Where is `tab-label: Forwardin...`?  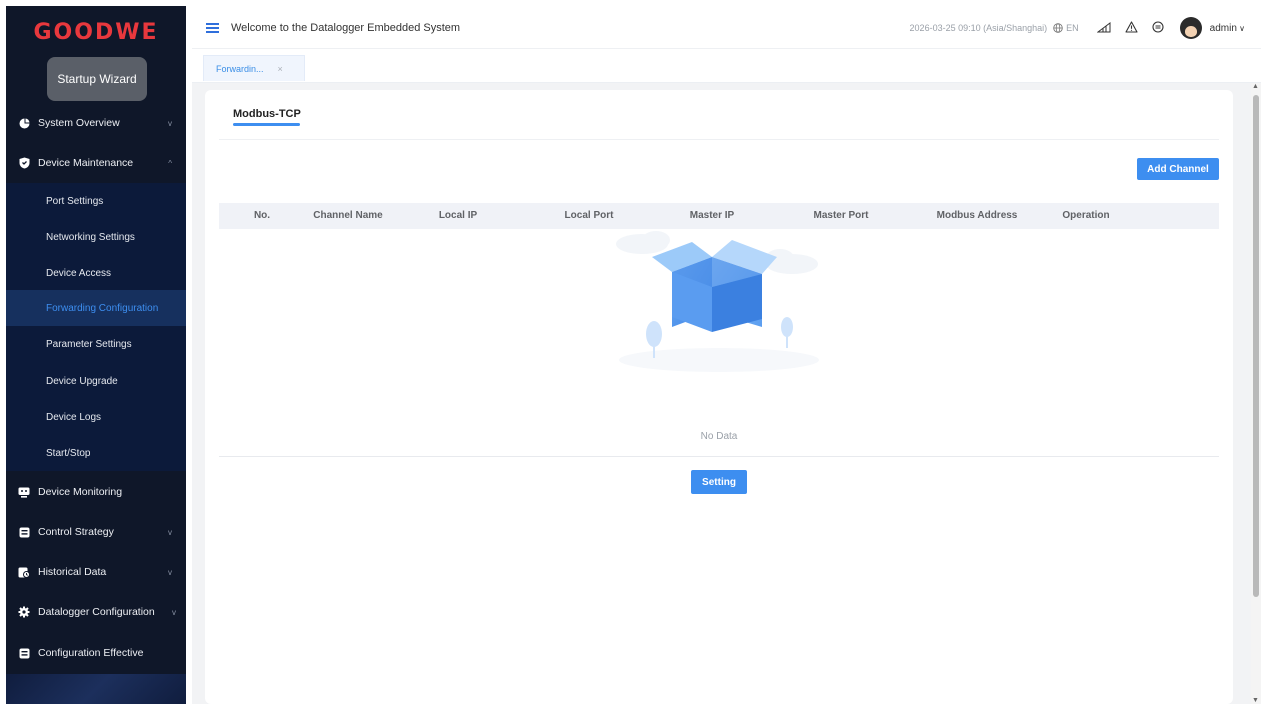 tab-label: Forwardin... is located at coordinates (240, 68).